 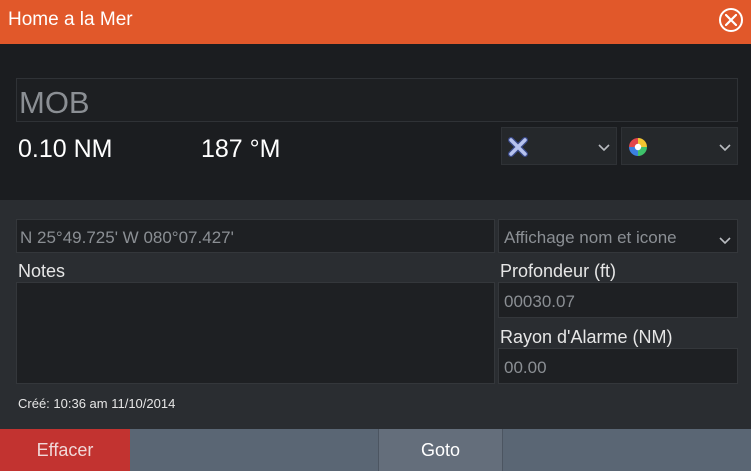 What do you see at coordinates (679, 146) in the screenshot?
I see `color-dropdown` at bounding box center [679, 146].